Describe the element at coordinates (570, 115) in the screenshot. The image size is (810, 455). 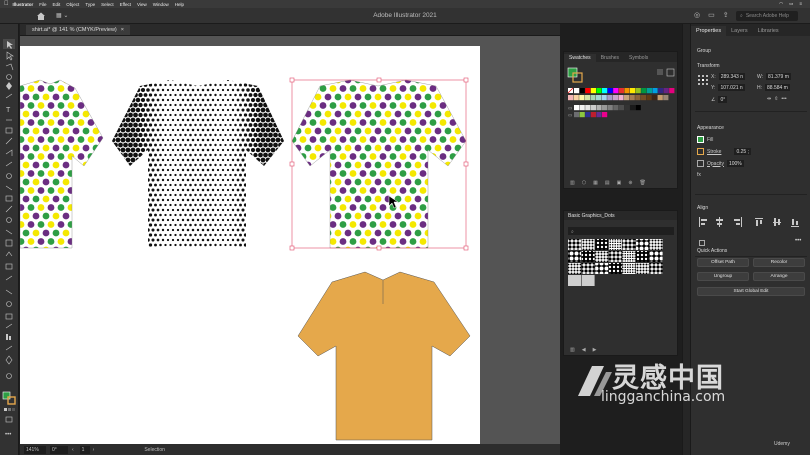
I see `color-group-folder-icon: ▭` at that location.